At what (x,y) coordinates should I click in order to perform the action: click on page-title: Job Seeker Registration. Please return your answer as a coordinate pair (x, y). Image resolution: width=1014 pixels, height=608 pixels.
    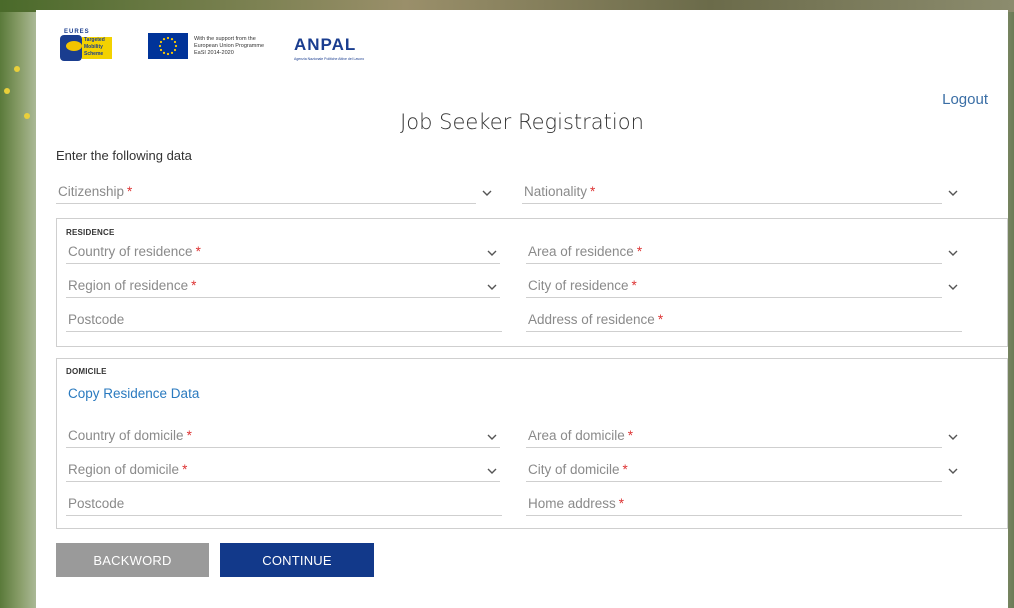
    Looking at the image, I should click on (522, 122).